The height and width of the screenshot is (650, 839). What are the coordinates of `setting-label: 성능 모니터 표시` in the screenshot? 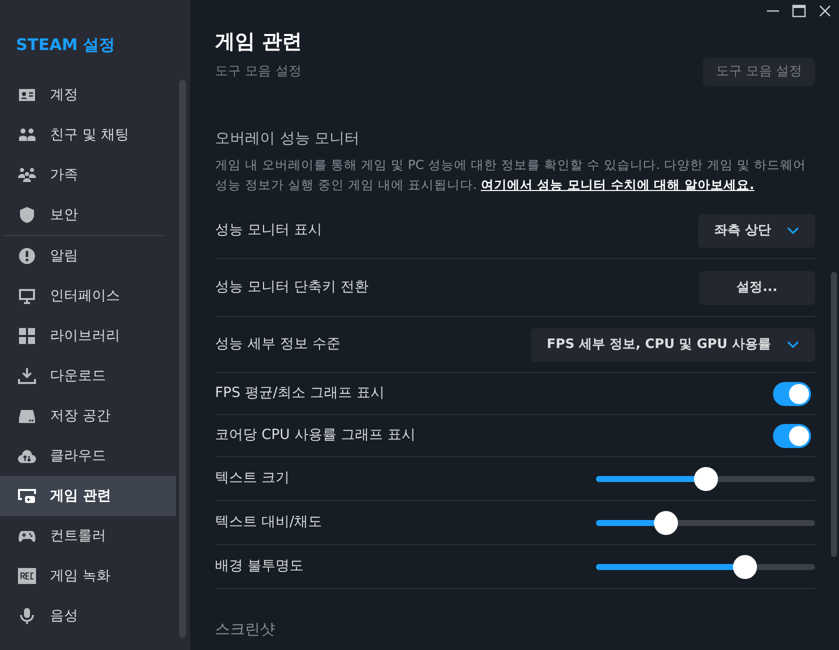 It's located at (268, 230).